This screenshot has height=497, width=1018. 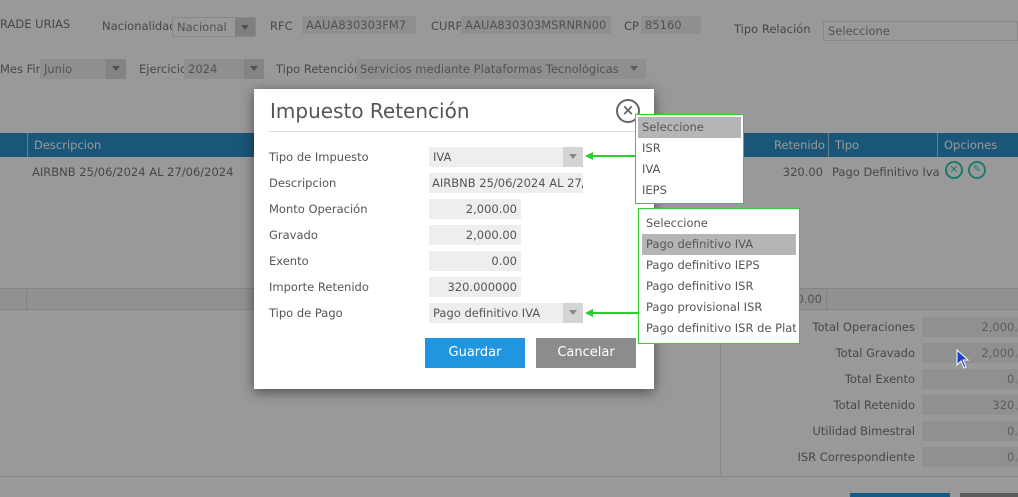 I want to click on exento-field: 0.00, so click(x=475, y=261).